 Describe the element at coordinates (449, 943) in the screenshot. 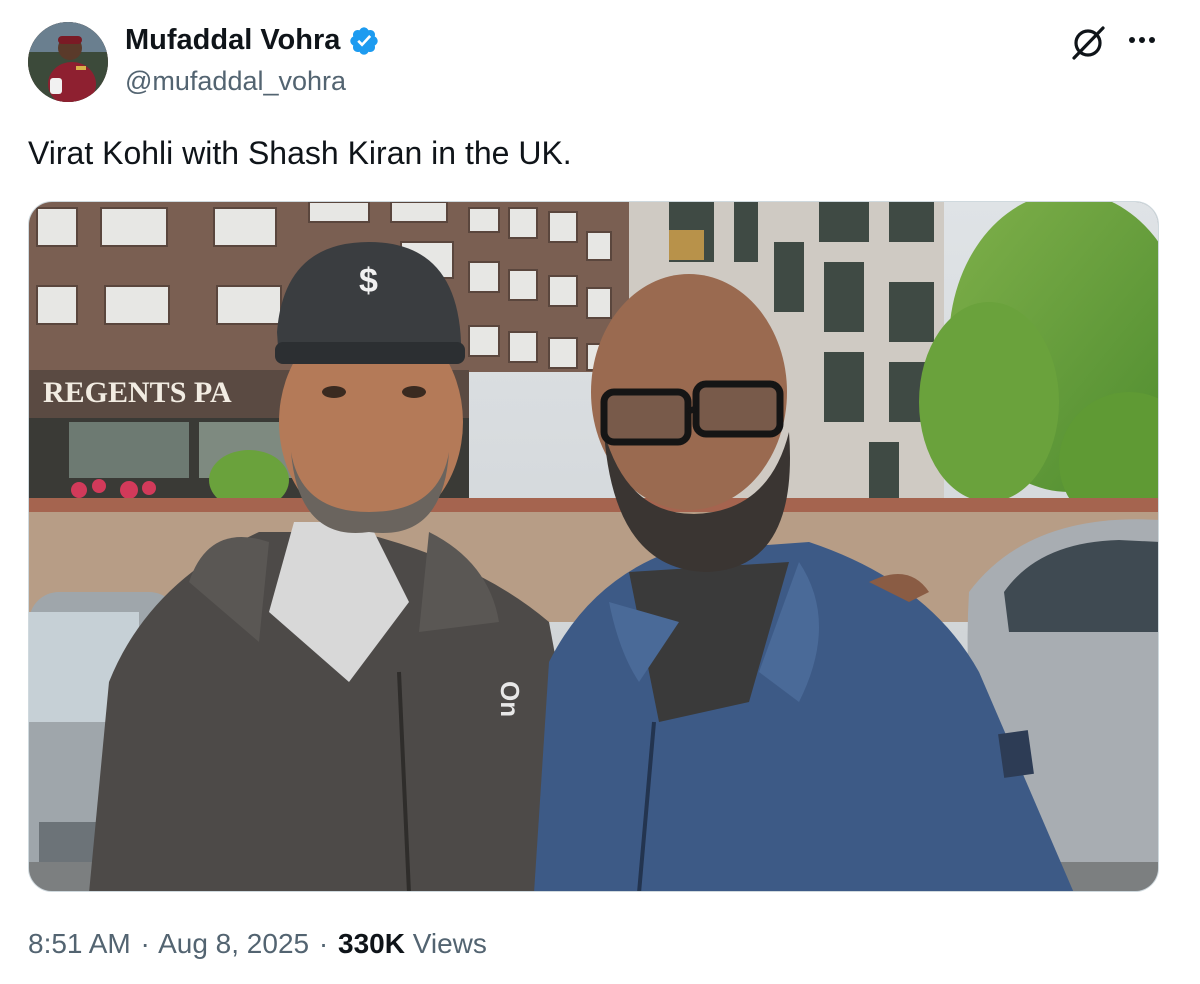

I see `views-label: Views` at that location.